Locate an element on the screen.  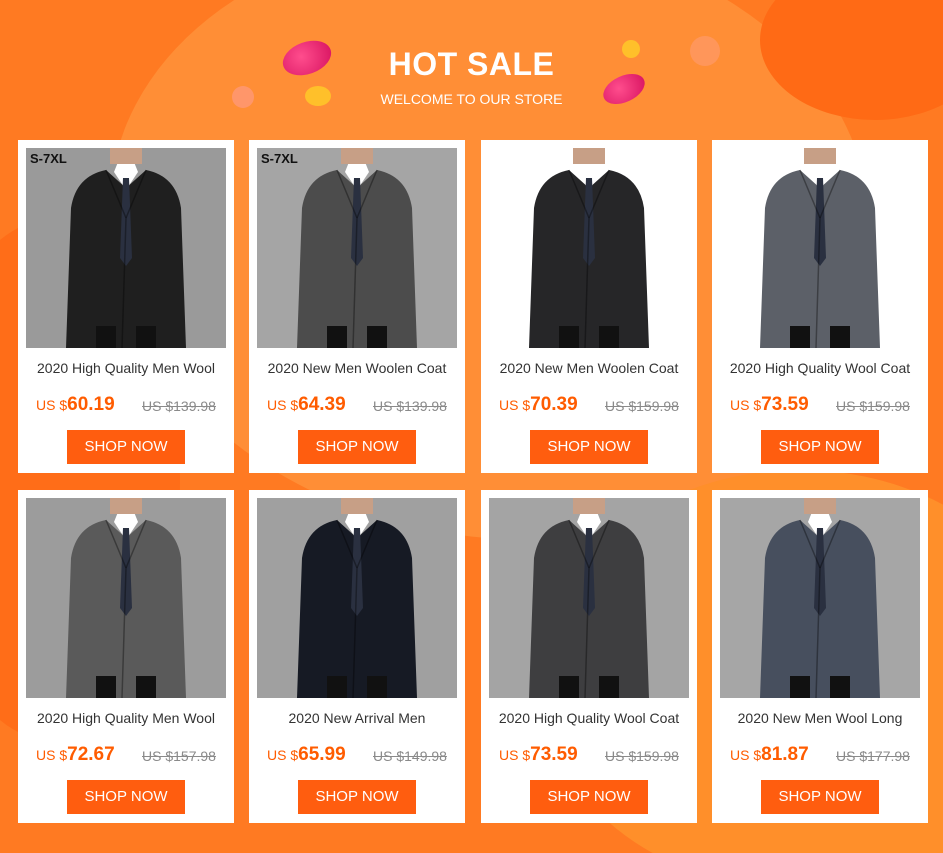
sale-price-amount: 81.87 is located at coordinates (785, 754).